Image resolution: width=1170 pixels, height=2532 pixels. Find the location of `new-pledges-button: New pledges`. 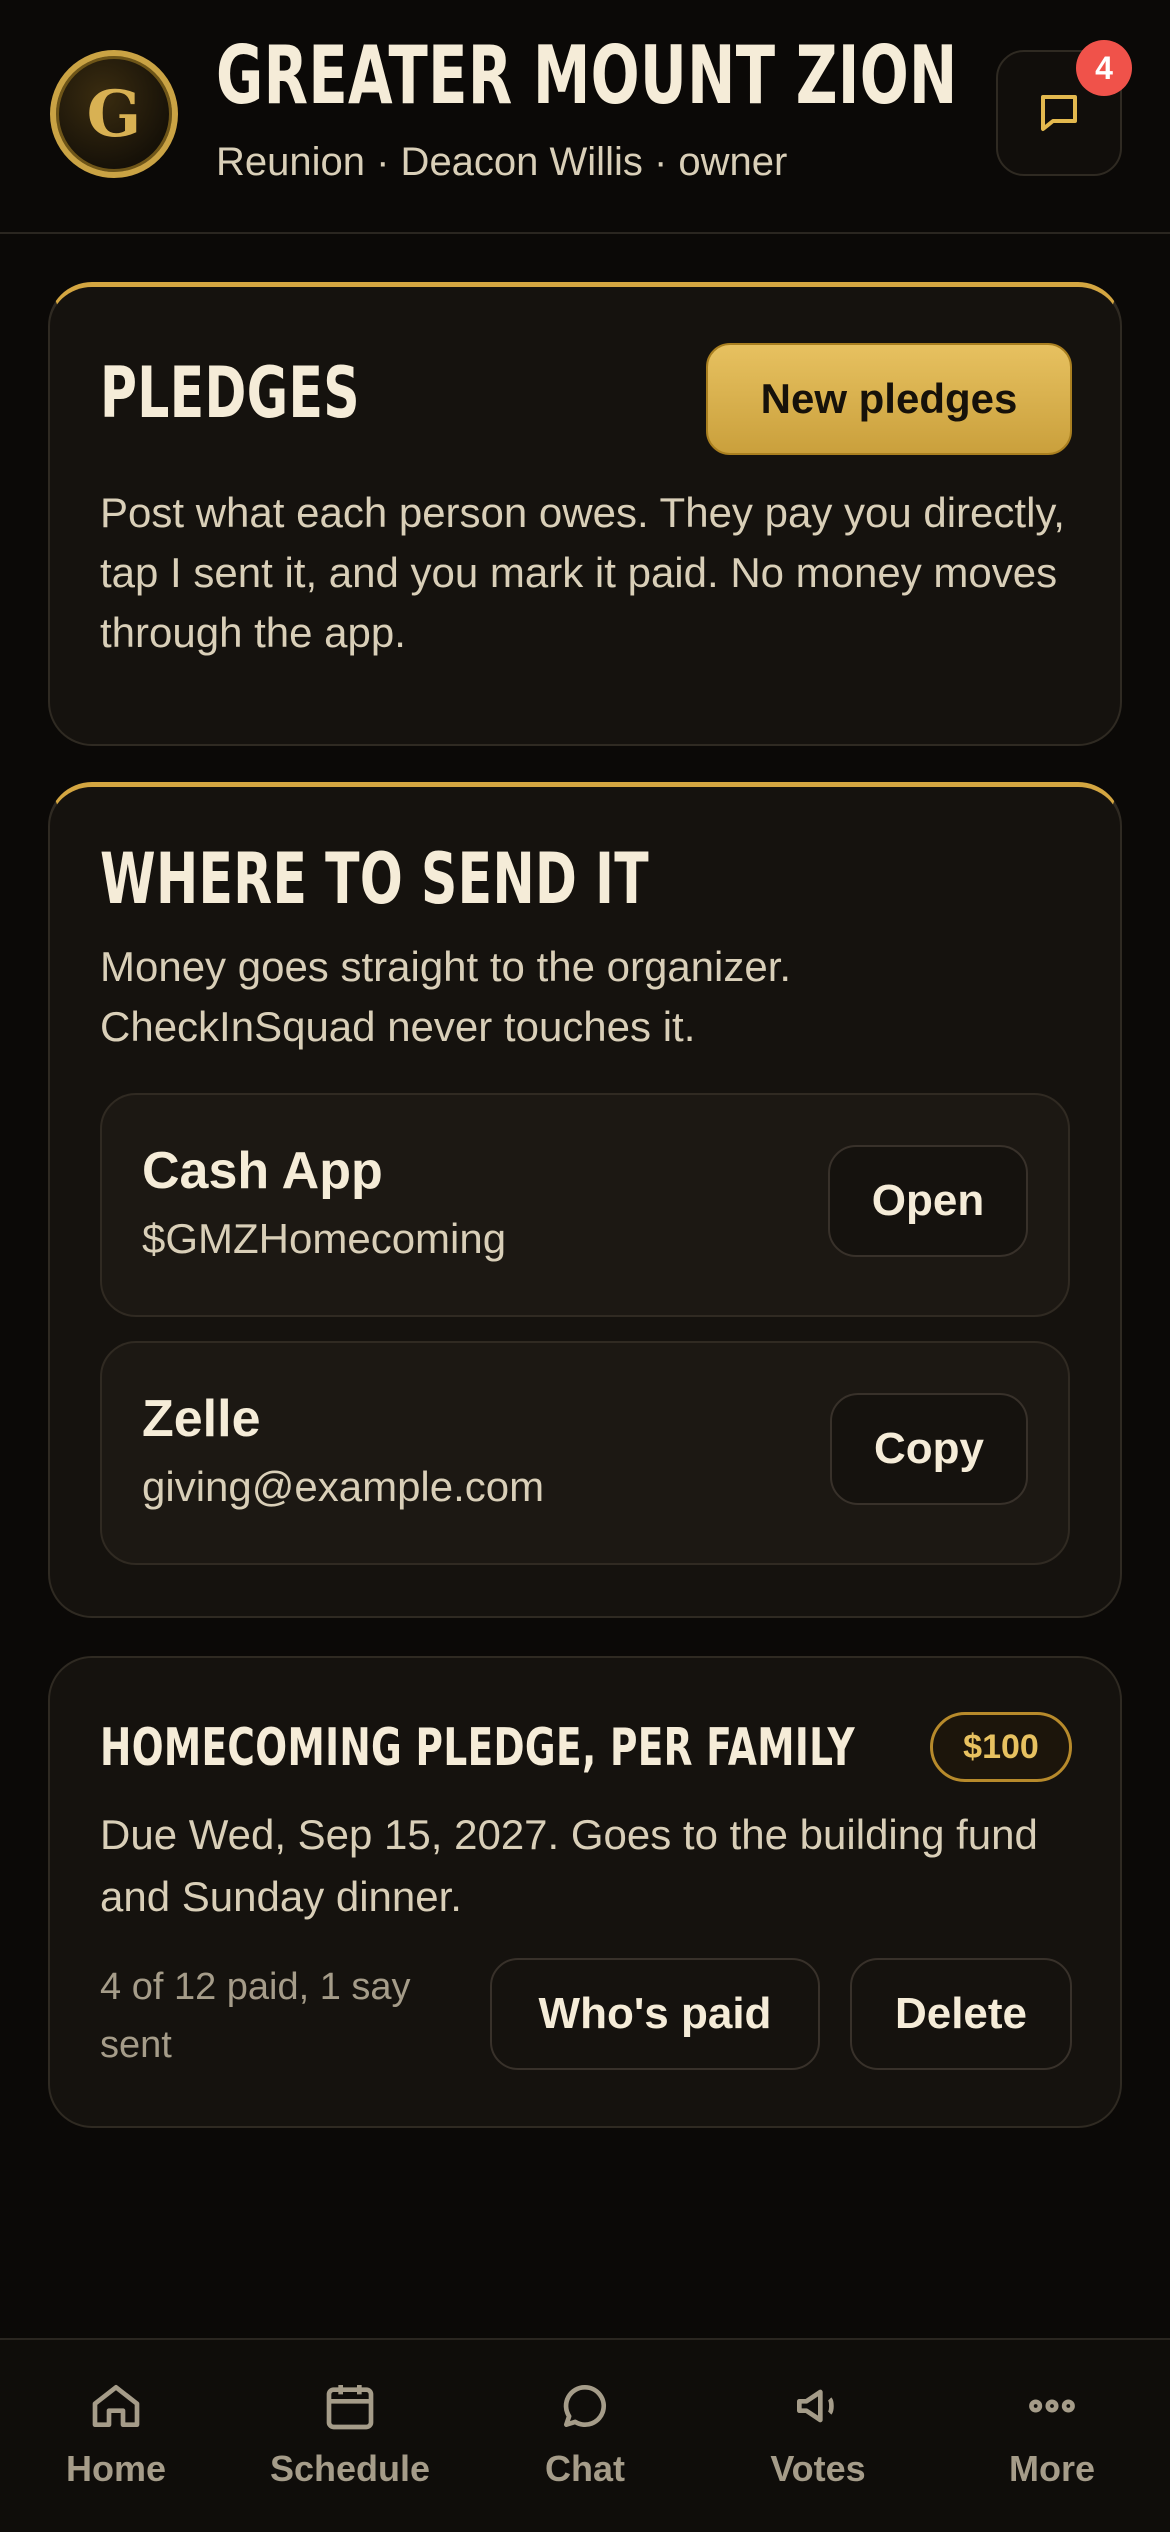

new-pledges-button: New pledges is located at coordinates (889, 399).